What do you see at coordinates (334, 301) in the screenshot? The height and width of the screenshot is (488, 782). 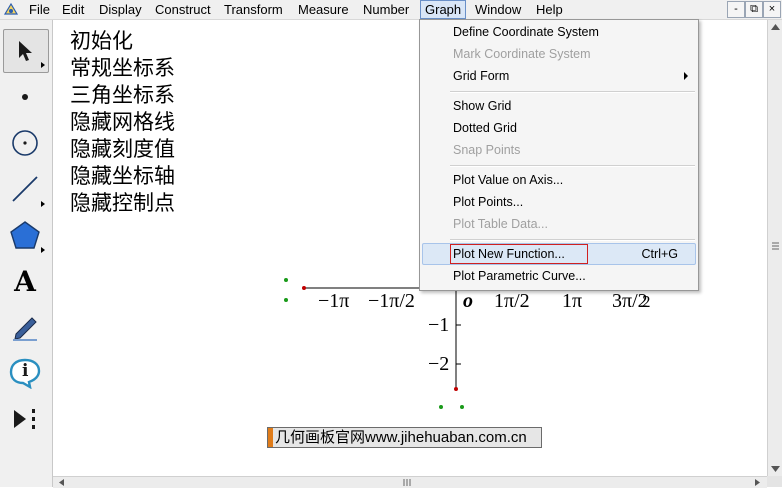 I see `x-tick-label: −1π` at bounding box center [334, 301].